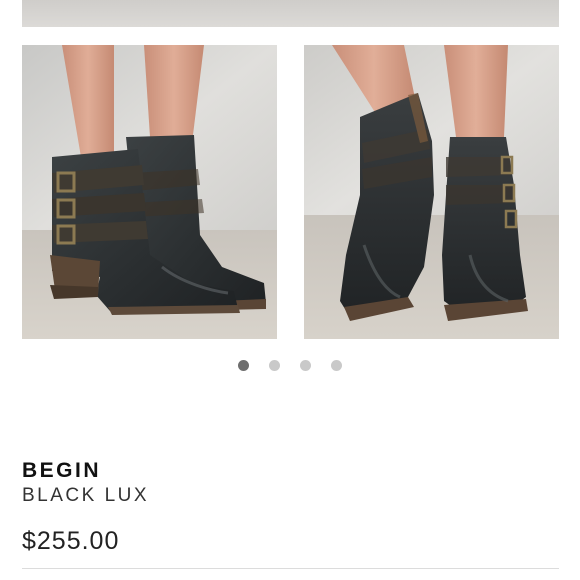 This screenshot has width=580, height=580. Describe the element at coordinates (290, 366) in the screenshot. I see `carousel-indicator` at that location.